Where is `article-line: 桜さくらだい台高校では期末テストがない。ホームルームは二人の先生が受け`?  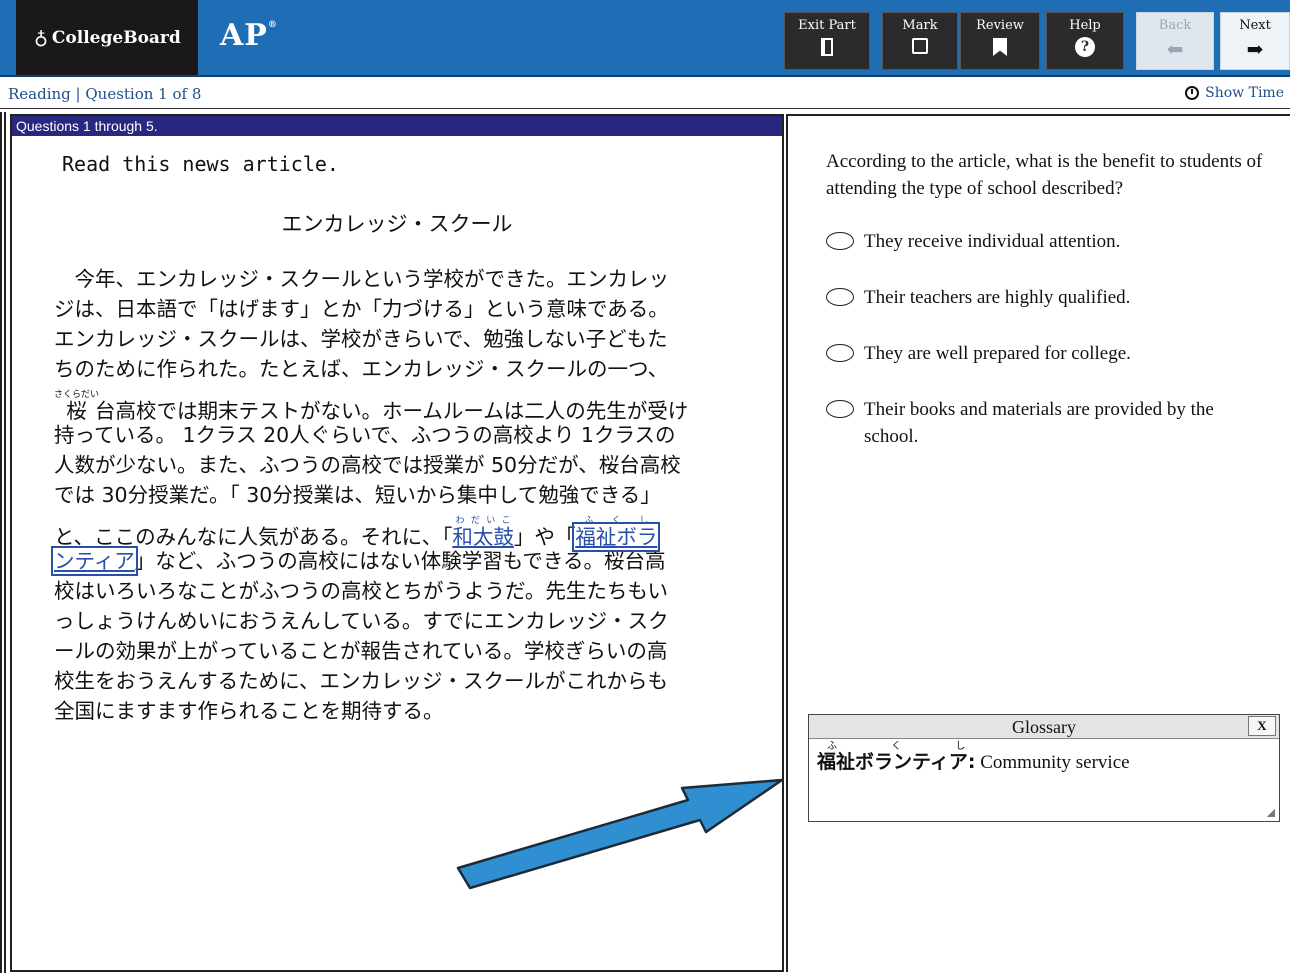
article-line: 桜さくらだい台高校では期末テストがない。ホームルームは二人の先生が受け is located at coordinates (409, 406).